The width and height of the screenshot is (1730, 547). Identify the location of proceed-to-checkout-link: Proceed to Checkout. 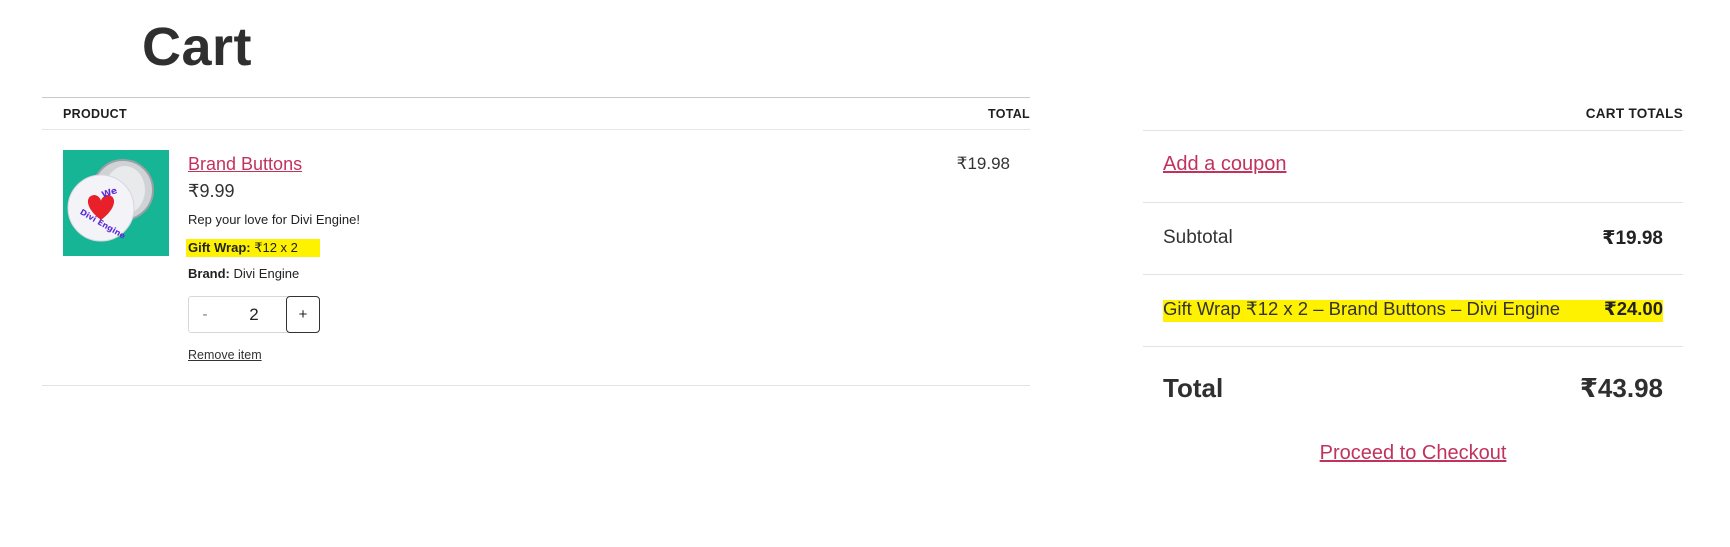
(1413, 453).